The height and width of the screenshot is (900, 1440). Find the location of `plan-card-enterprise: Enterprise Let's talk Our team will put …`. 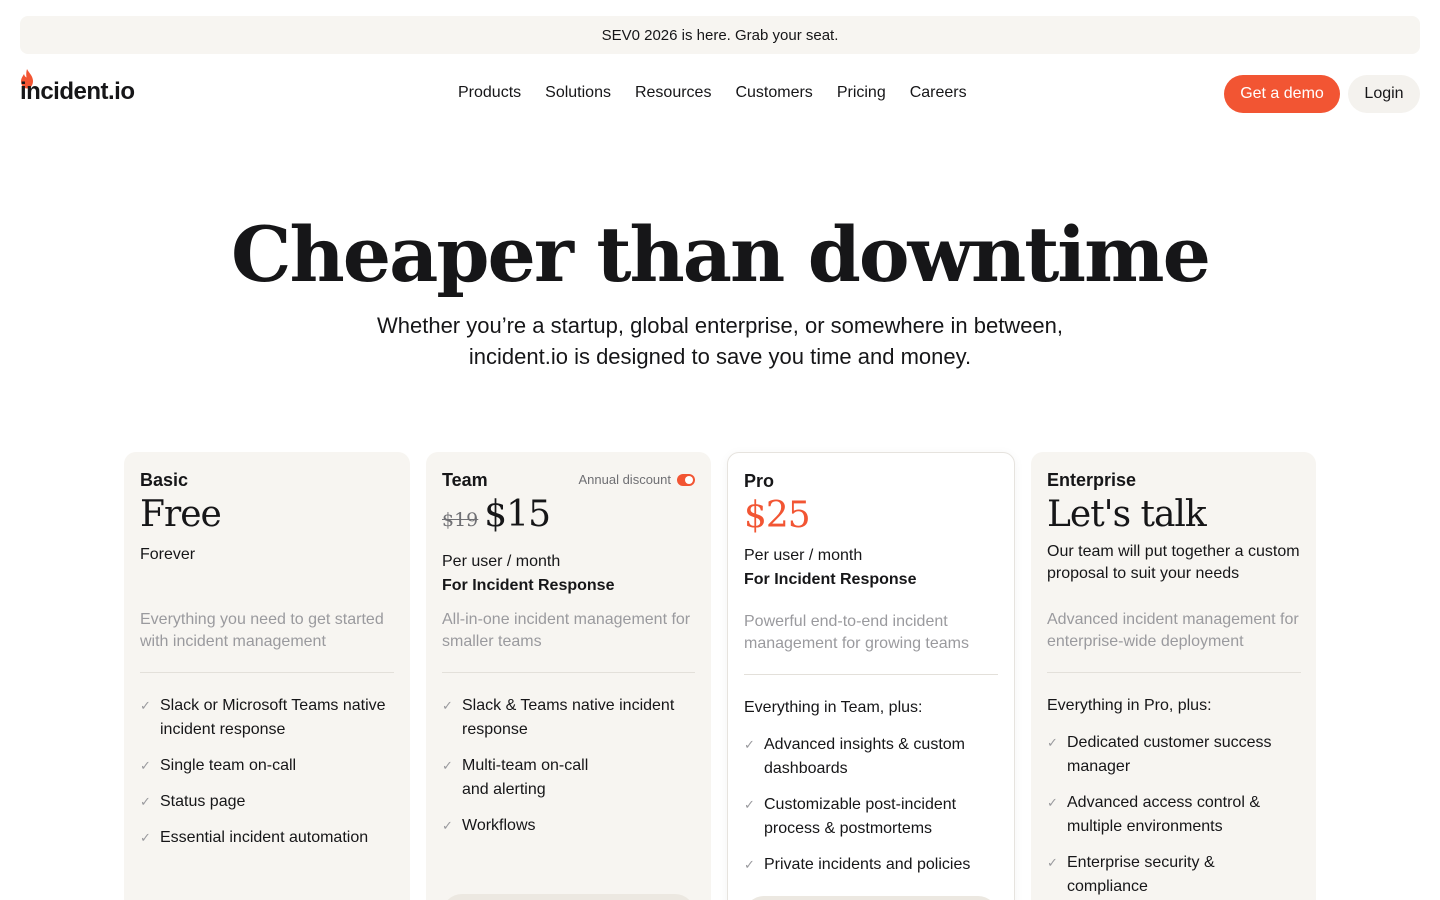

plan-card-enterprise: Enterprise Let's talk Our team will put … is located at coordinates (1173, 676).